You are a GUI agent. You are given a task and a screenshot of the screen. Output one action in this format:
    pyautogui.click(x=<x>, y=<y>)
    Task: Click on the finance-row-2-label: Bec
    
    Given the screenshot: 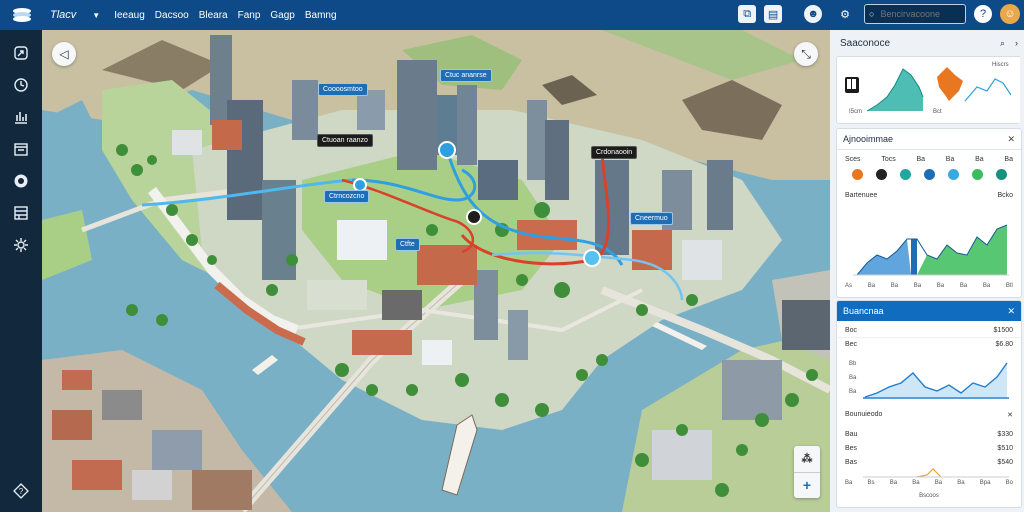 What is the action you would take?
    pyautogui.click(x=851, y=344)
    